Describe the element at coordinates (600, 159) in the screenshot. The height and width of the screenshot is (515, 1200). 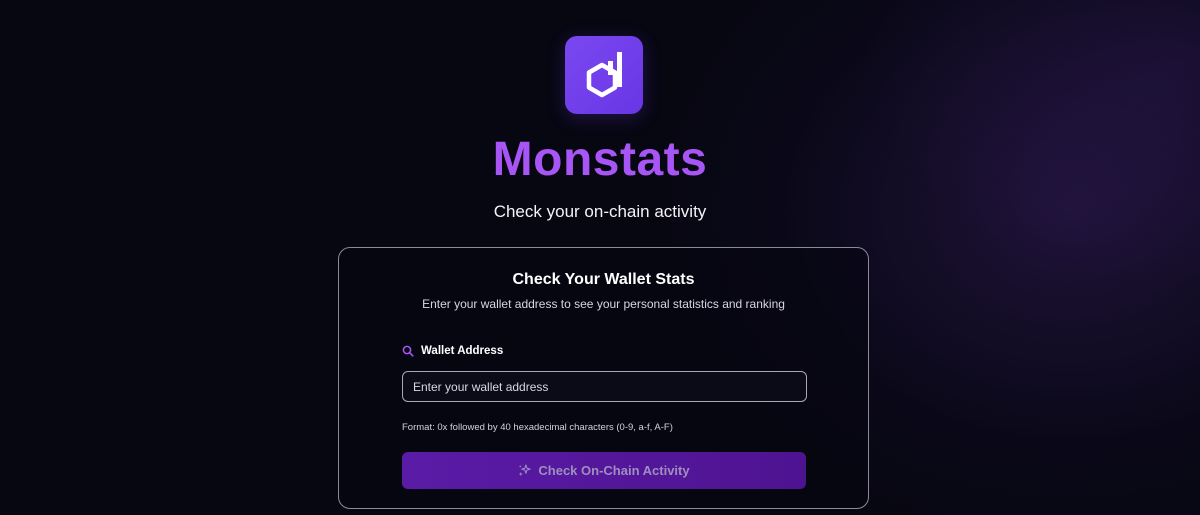
I see `brand-title: Monstats` at that location.